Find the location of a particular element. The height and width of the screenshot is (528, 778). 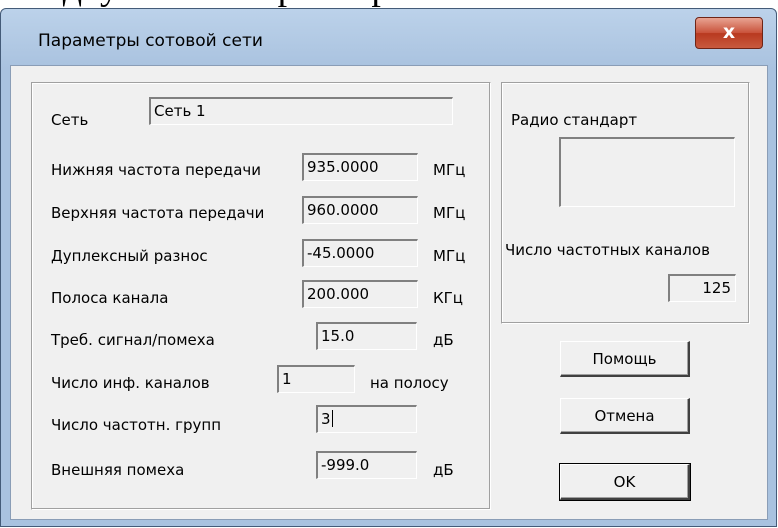

cancel-button: Отмена is located at coordinates (625, 416).